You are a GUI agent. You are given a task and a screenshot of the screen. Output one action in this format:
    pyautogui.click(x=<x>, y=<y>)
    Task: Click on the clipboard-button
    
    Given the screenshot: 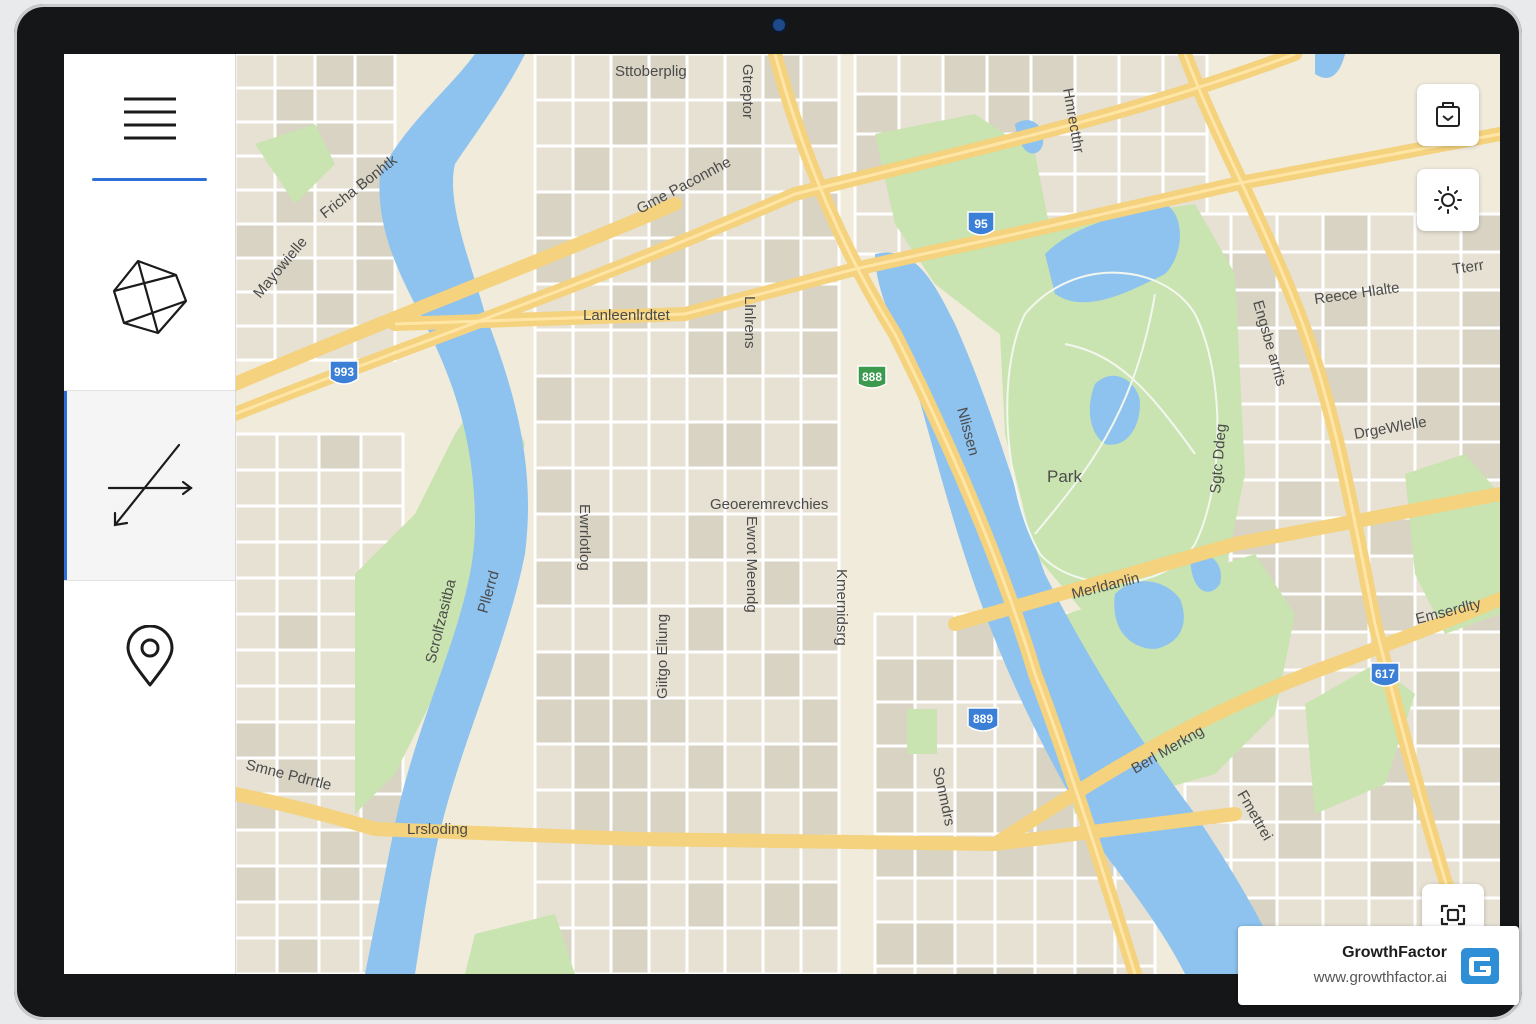 What is the action you would take?
    pyautogui.click(x=1448, y=115)
    